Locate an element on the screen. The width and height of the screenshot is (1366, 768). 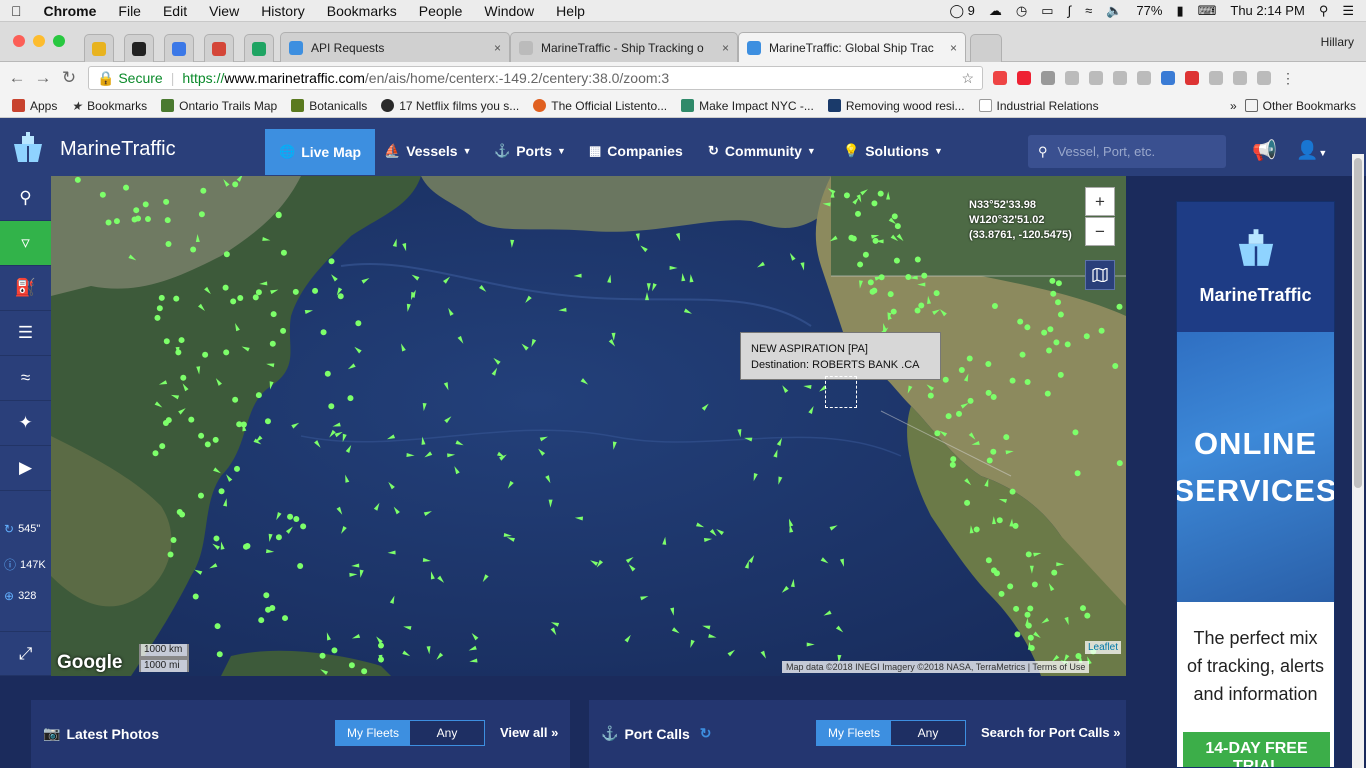
zoom-in-button: + is located at coordinates (1100, 201).